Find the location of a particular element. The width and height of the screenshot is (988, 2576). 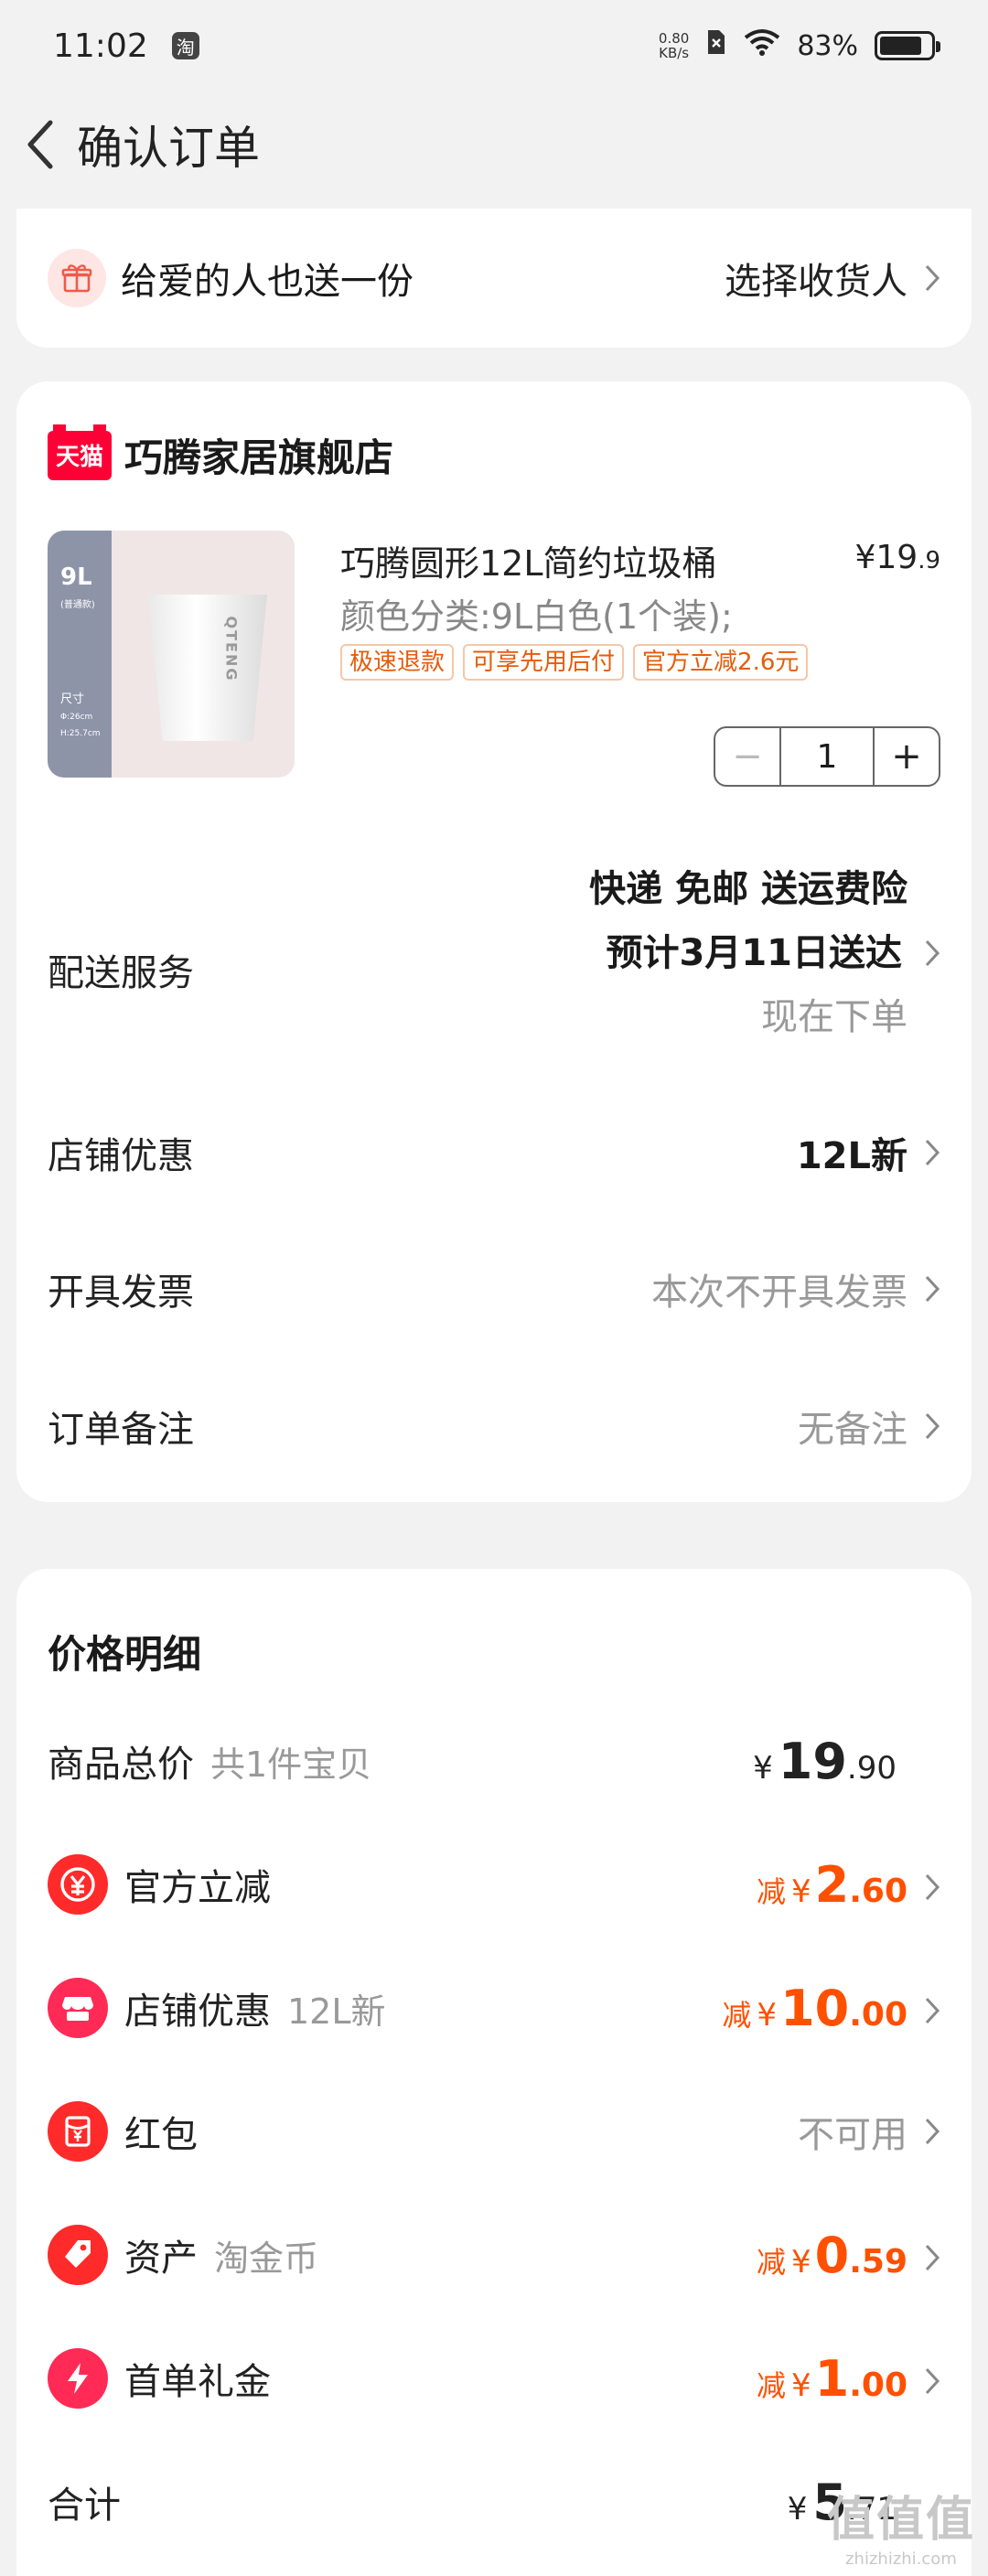

battery-icon is located at coordinates (908, 45).